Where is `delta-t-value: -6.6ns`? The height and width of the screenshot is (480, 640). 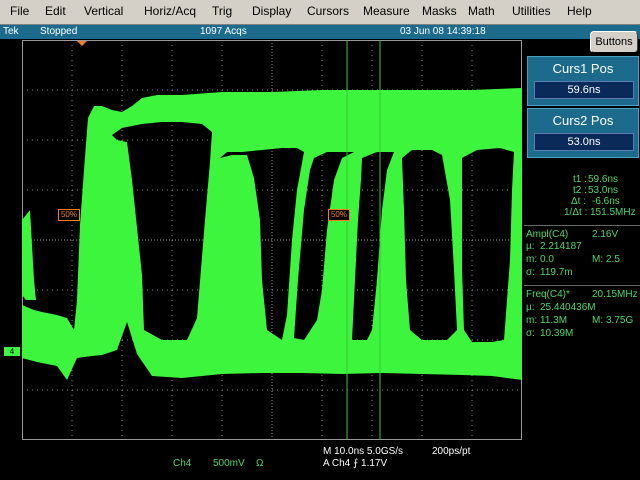 delta-t-value: -6.6ns is located at coordinates (606, 201).